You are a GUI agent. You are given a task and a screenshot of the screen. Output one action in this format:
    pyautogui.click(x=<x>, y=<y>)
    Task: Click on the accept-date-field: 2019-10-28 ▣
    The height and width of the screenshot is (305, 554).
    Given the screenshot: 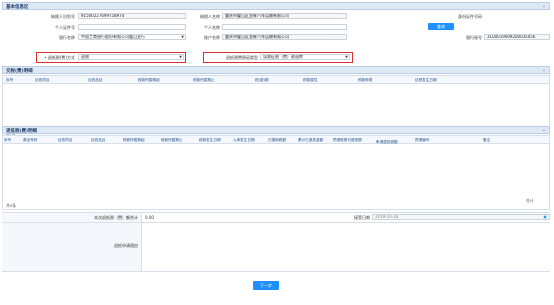 What is the action you would take?
    pyautogui.click(x=461, y=217)
    